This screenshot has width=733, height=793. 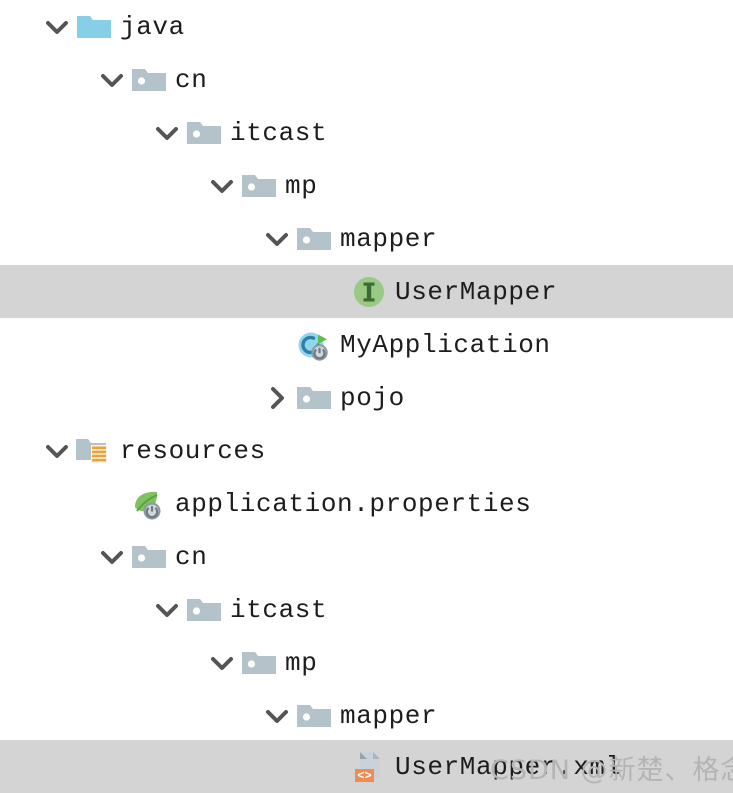 I want to click on tree-row-label: MyApplication, so click(x=445, y=344).